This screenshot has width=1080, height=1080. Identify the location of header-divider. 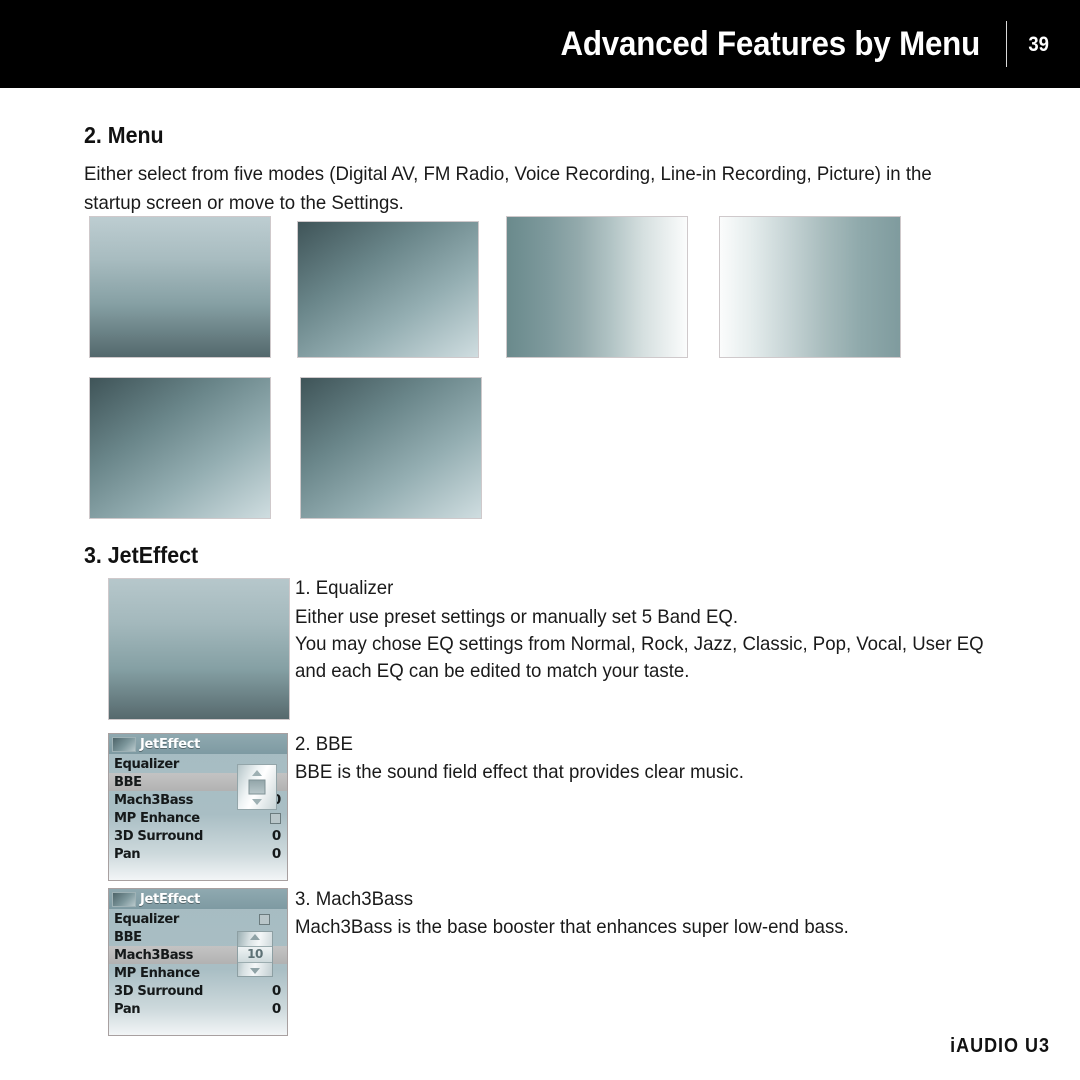
(1006, 44).